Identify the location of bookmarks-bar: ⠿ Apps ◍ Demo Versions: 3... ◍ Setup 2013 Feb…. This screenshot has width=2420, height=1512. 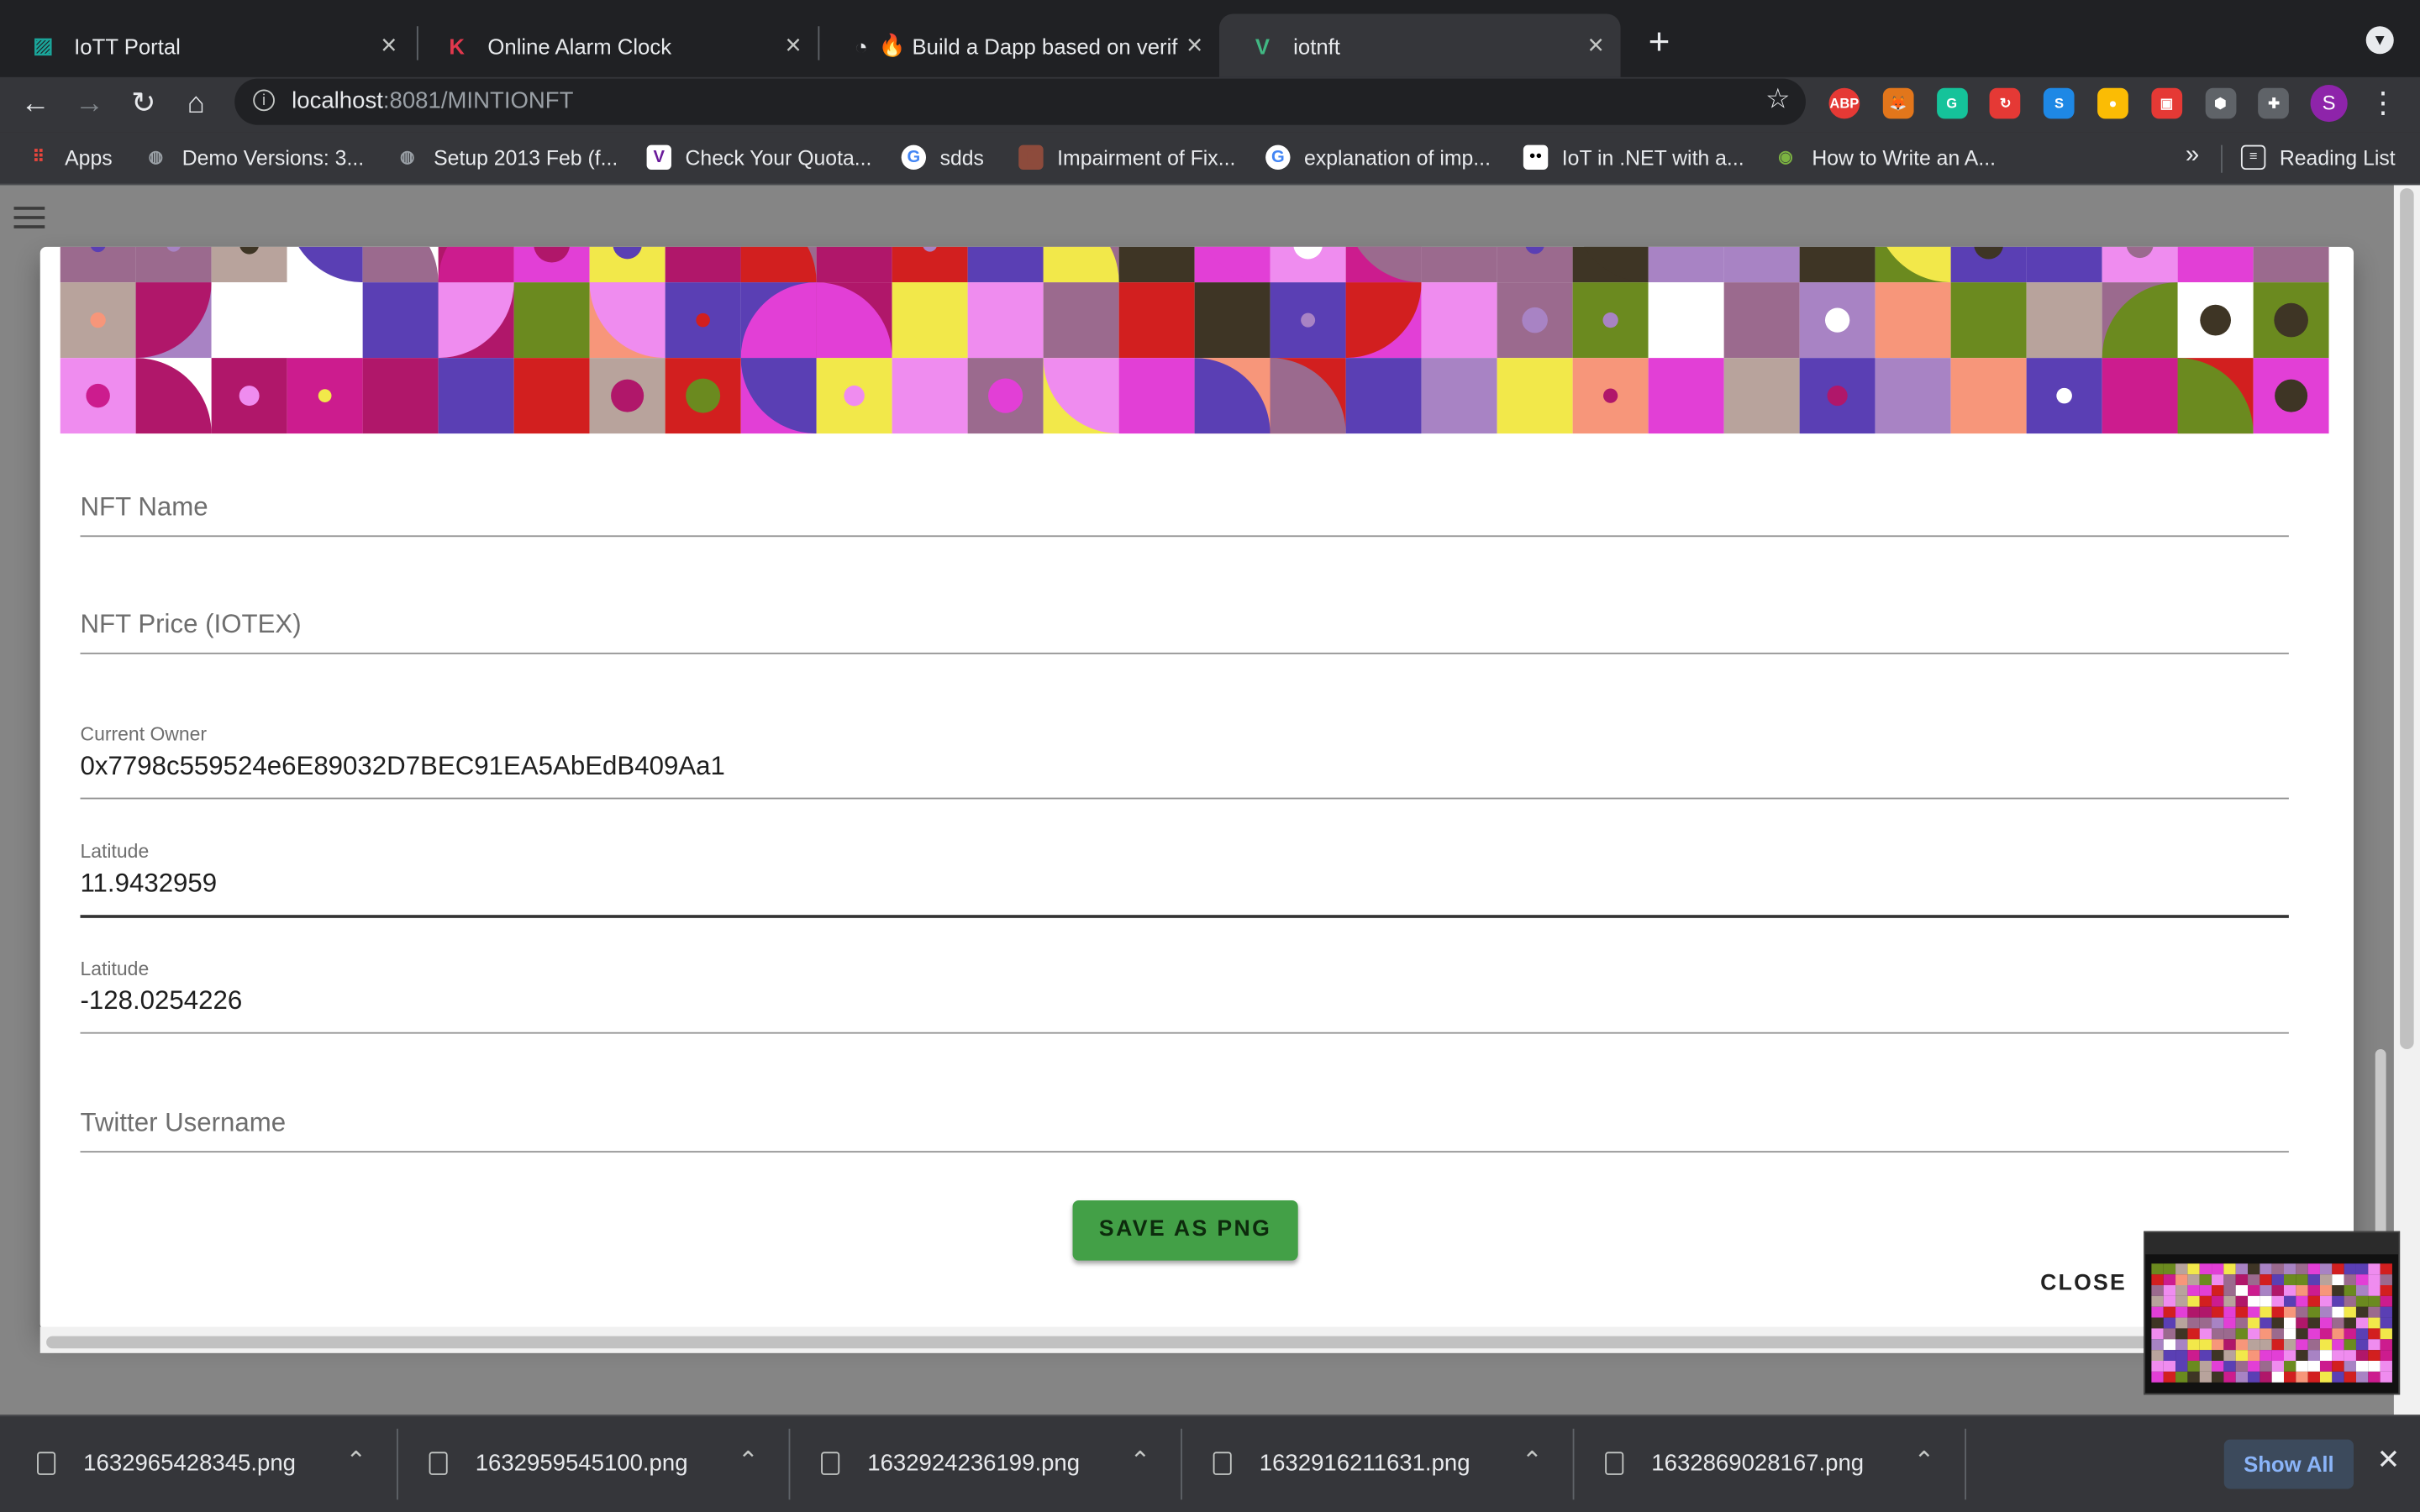
(1210, 159).